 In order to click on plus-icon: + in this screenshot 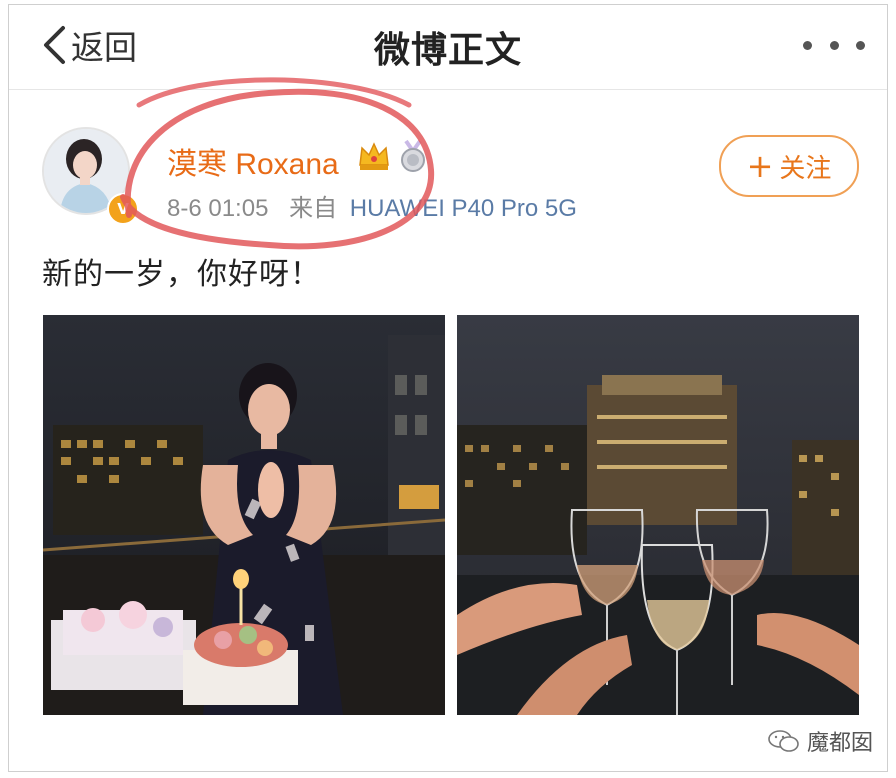, I will do `click(760, 166)`.